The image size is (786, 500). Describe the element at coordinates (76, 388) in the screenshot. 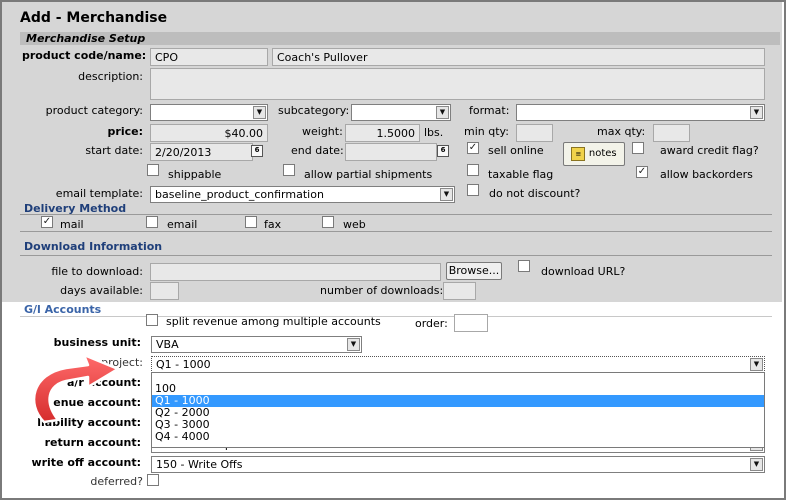

I see `curved-arrow-icon` at that location.